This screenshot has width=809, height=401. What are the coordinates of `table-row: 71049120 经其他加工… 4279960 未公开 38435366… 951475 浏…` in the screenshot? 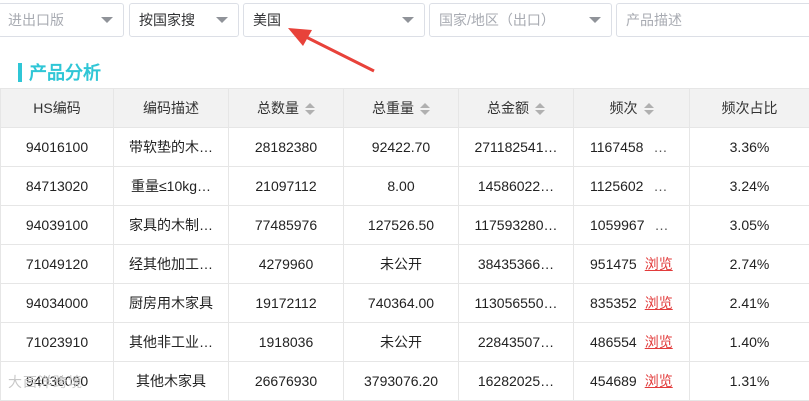 It's located at (404, 264).